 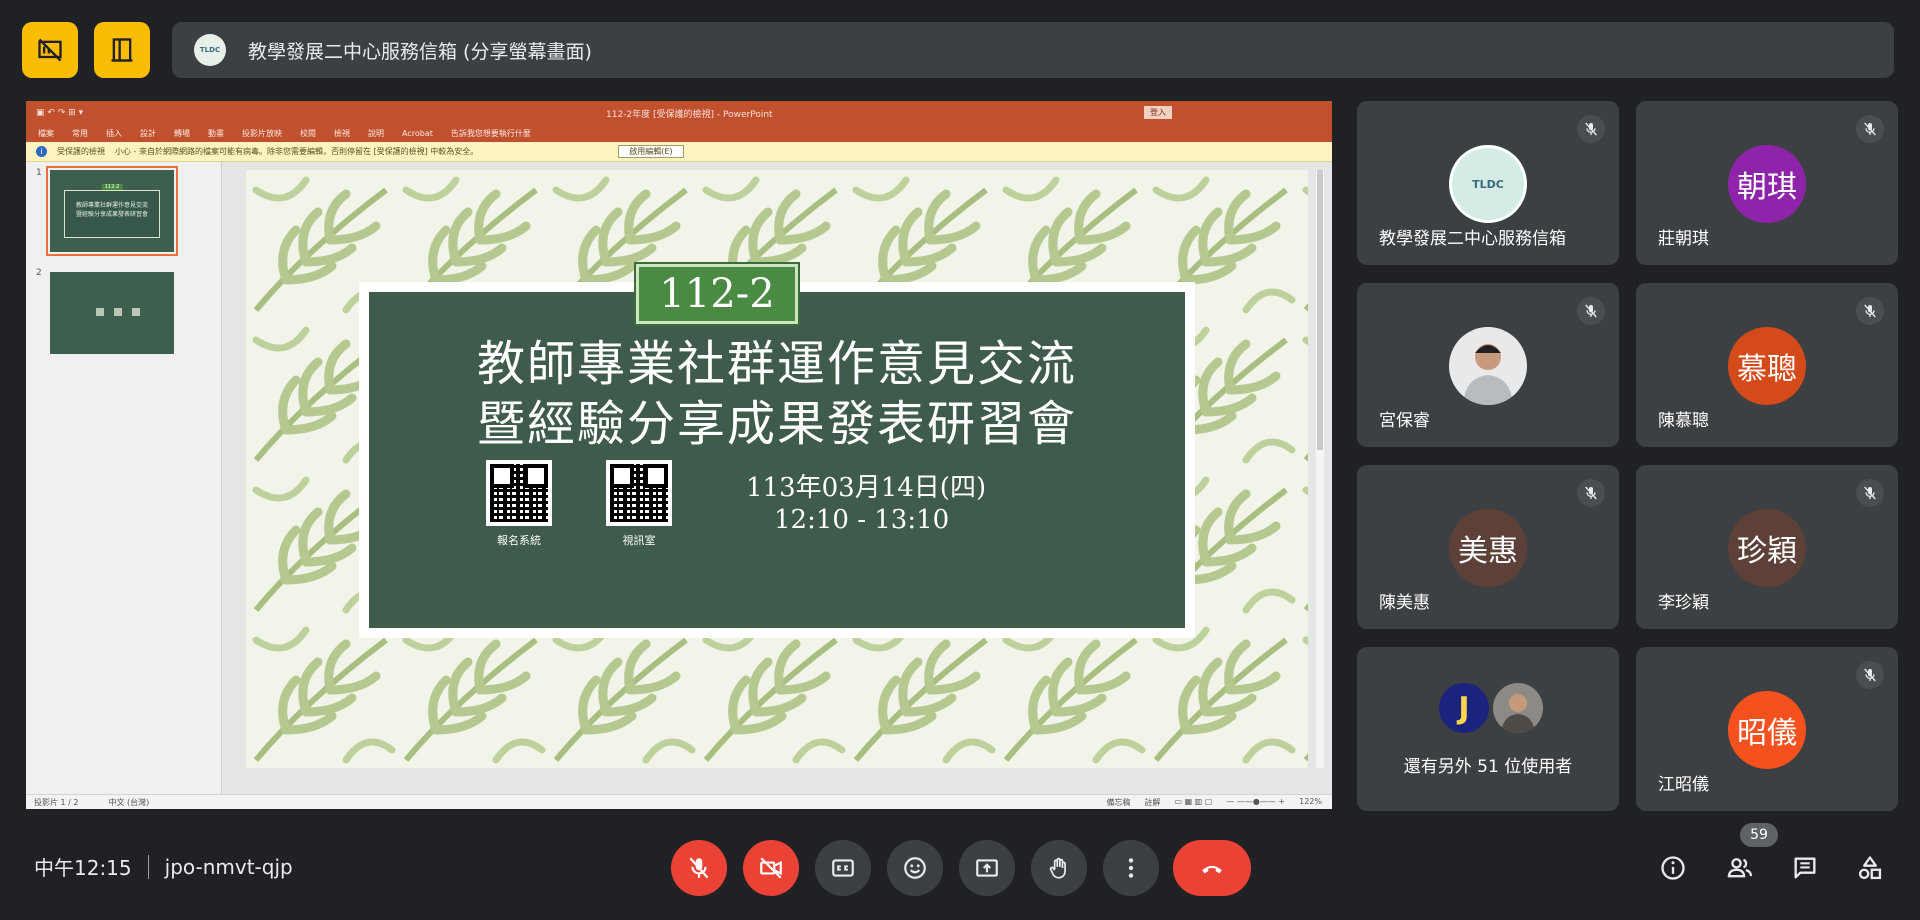 I want to click on participant-name: 李珍穎, so click(x=1683, y=603).